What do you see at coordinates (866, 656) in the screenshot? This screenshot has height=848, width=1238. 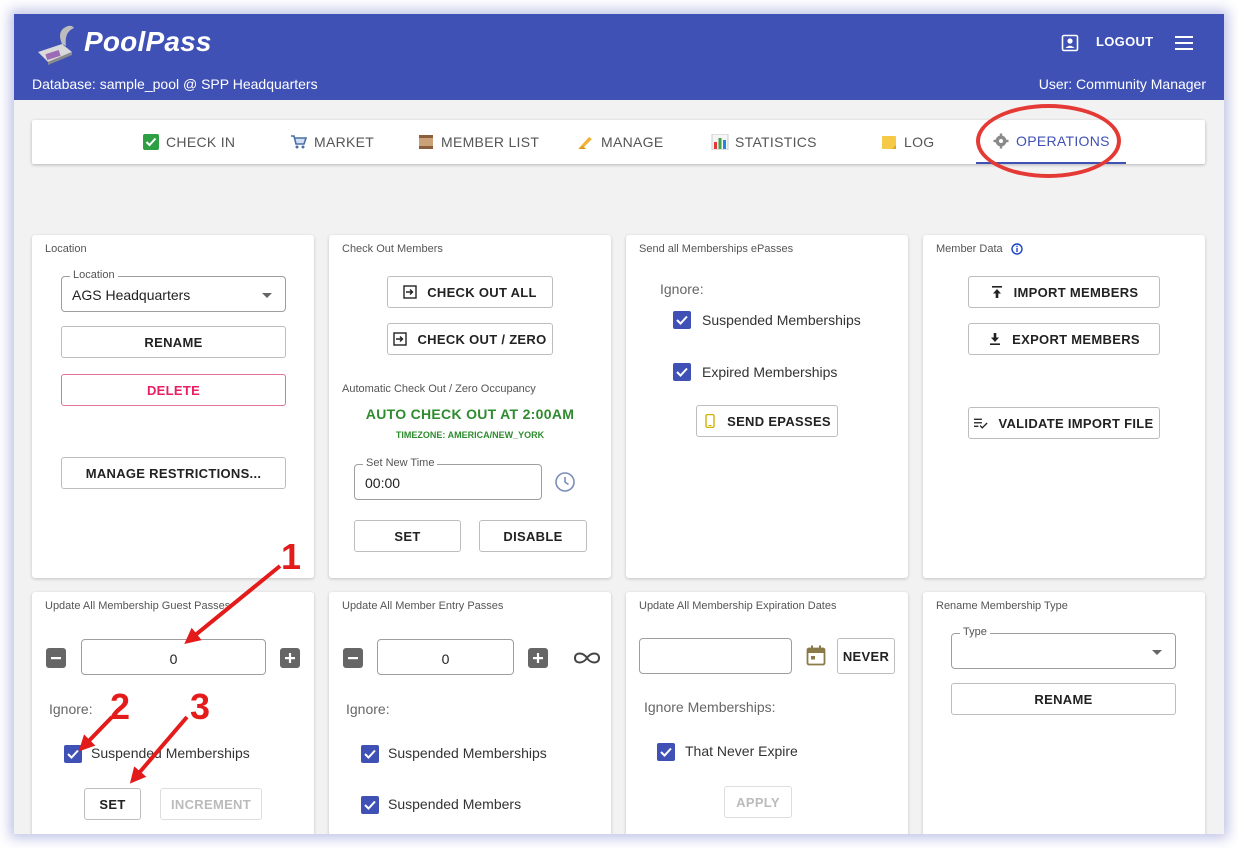 I see `never-expire-button: NEVER` at bounding box center [866, 656].